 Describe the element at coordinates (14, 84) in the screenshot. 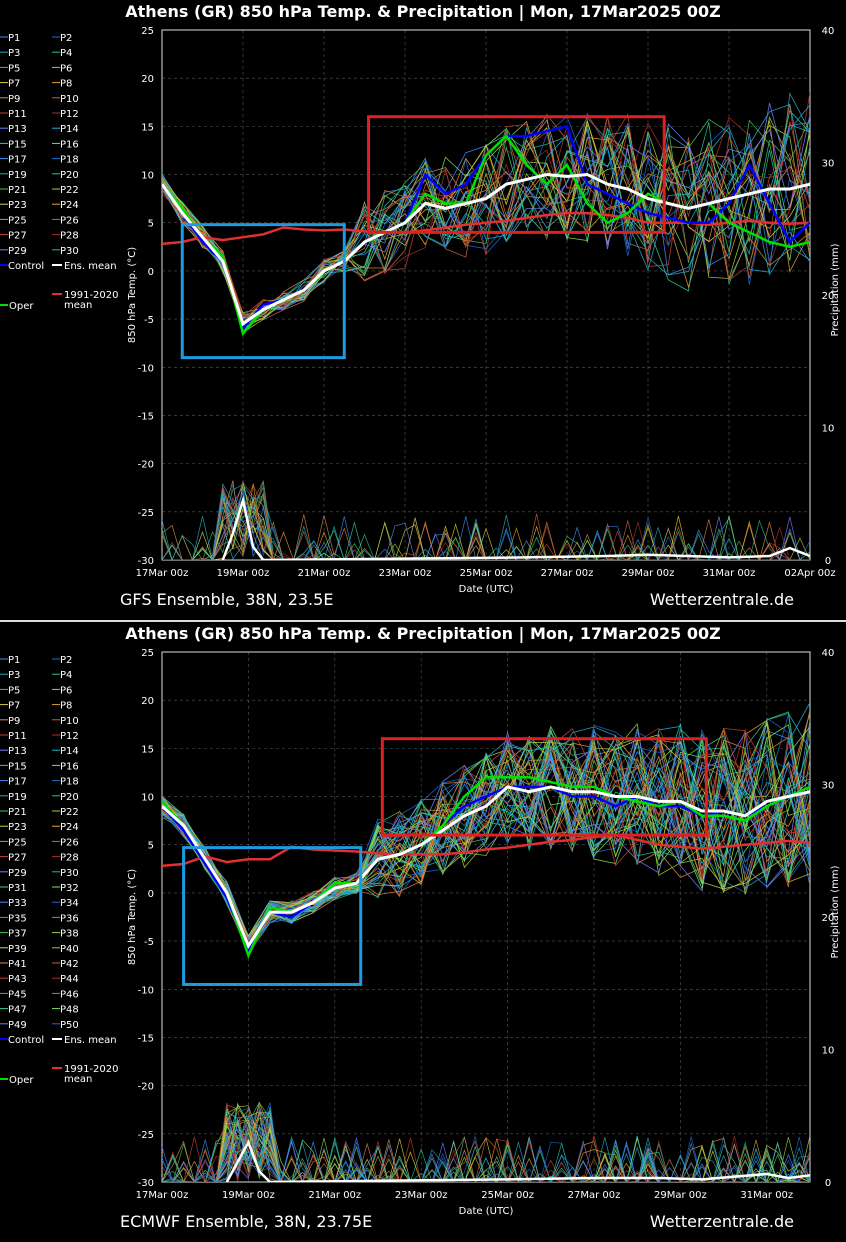

I see `legend-label: P7` at that location.